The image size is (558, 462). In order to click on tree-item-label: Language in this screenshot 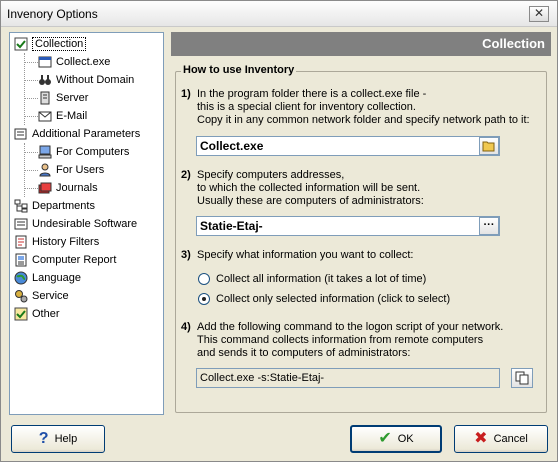, I will do `click(56, 277)`.